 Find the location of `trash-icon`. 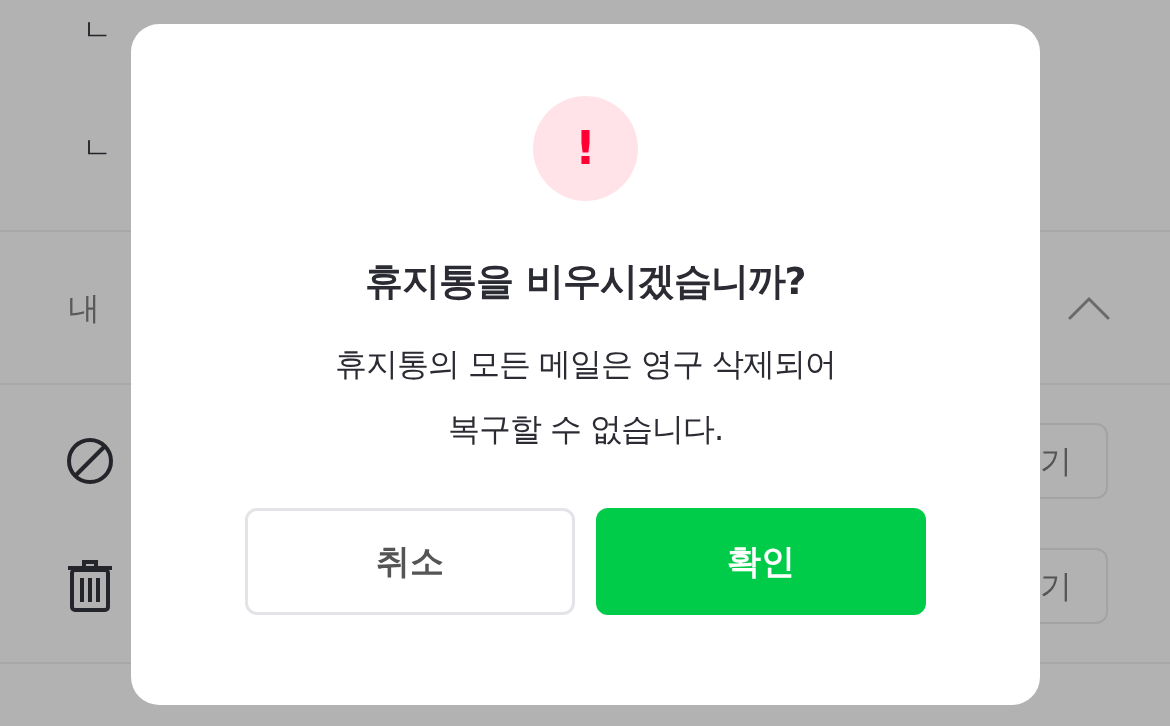

trash-icon is located at coordinates (90, 586).